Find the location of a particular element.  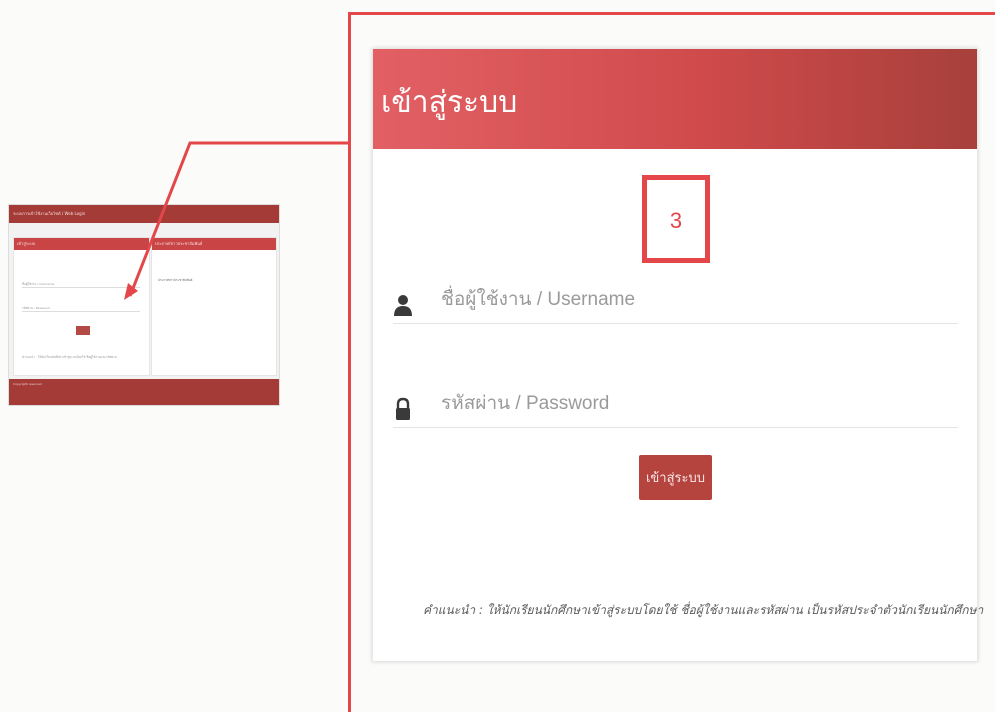

step-annotation-box: 3 is located at coordinates (676, 219).